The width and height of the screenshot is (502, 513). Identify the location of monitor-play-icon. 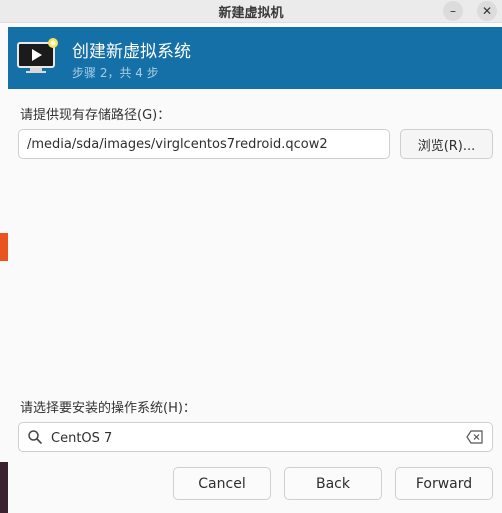
(37, 55).